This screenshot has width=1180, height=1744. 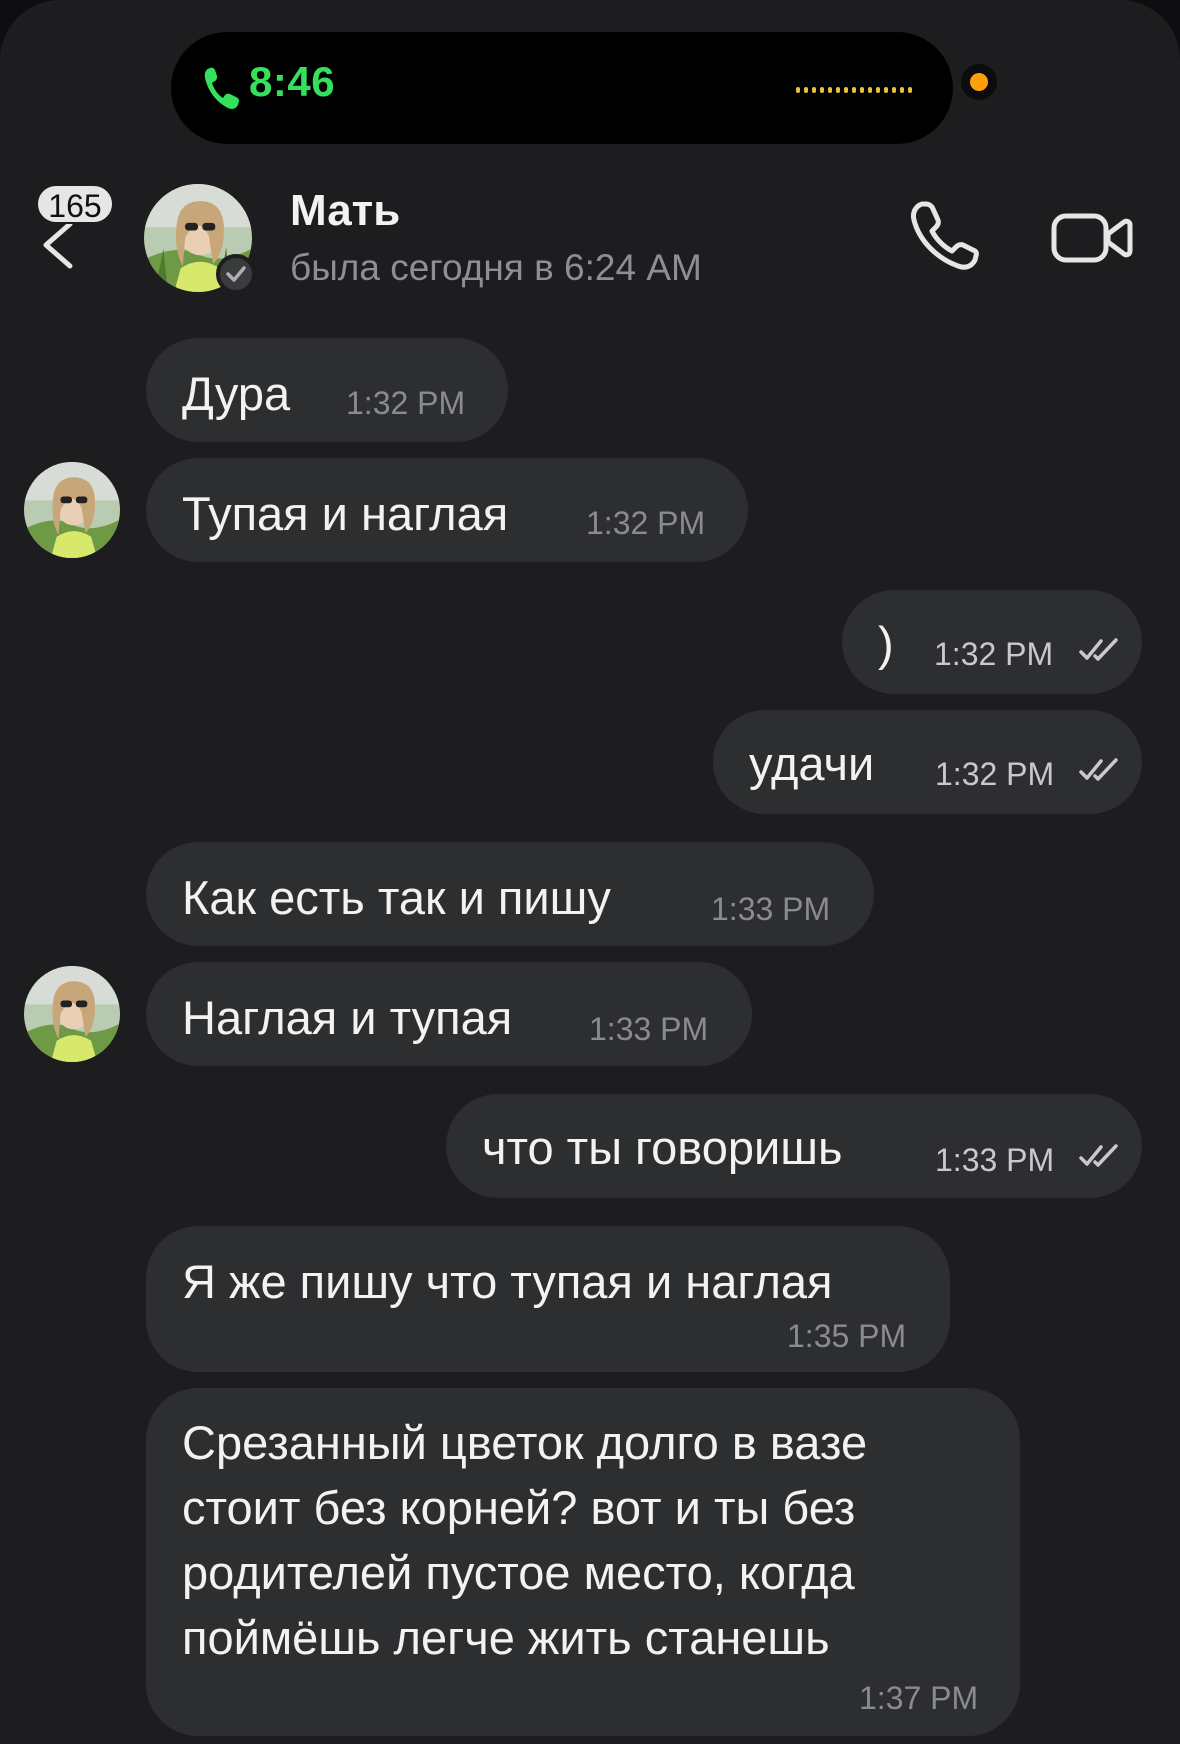 What do you see at coordinates (496, 267) in the screenshot?
I see `last-seen-status: была сегодня в 6:24 AM` at bounding box center [496, 267].